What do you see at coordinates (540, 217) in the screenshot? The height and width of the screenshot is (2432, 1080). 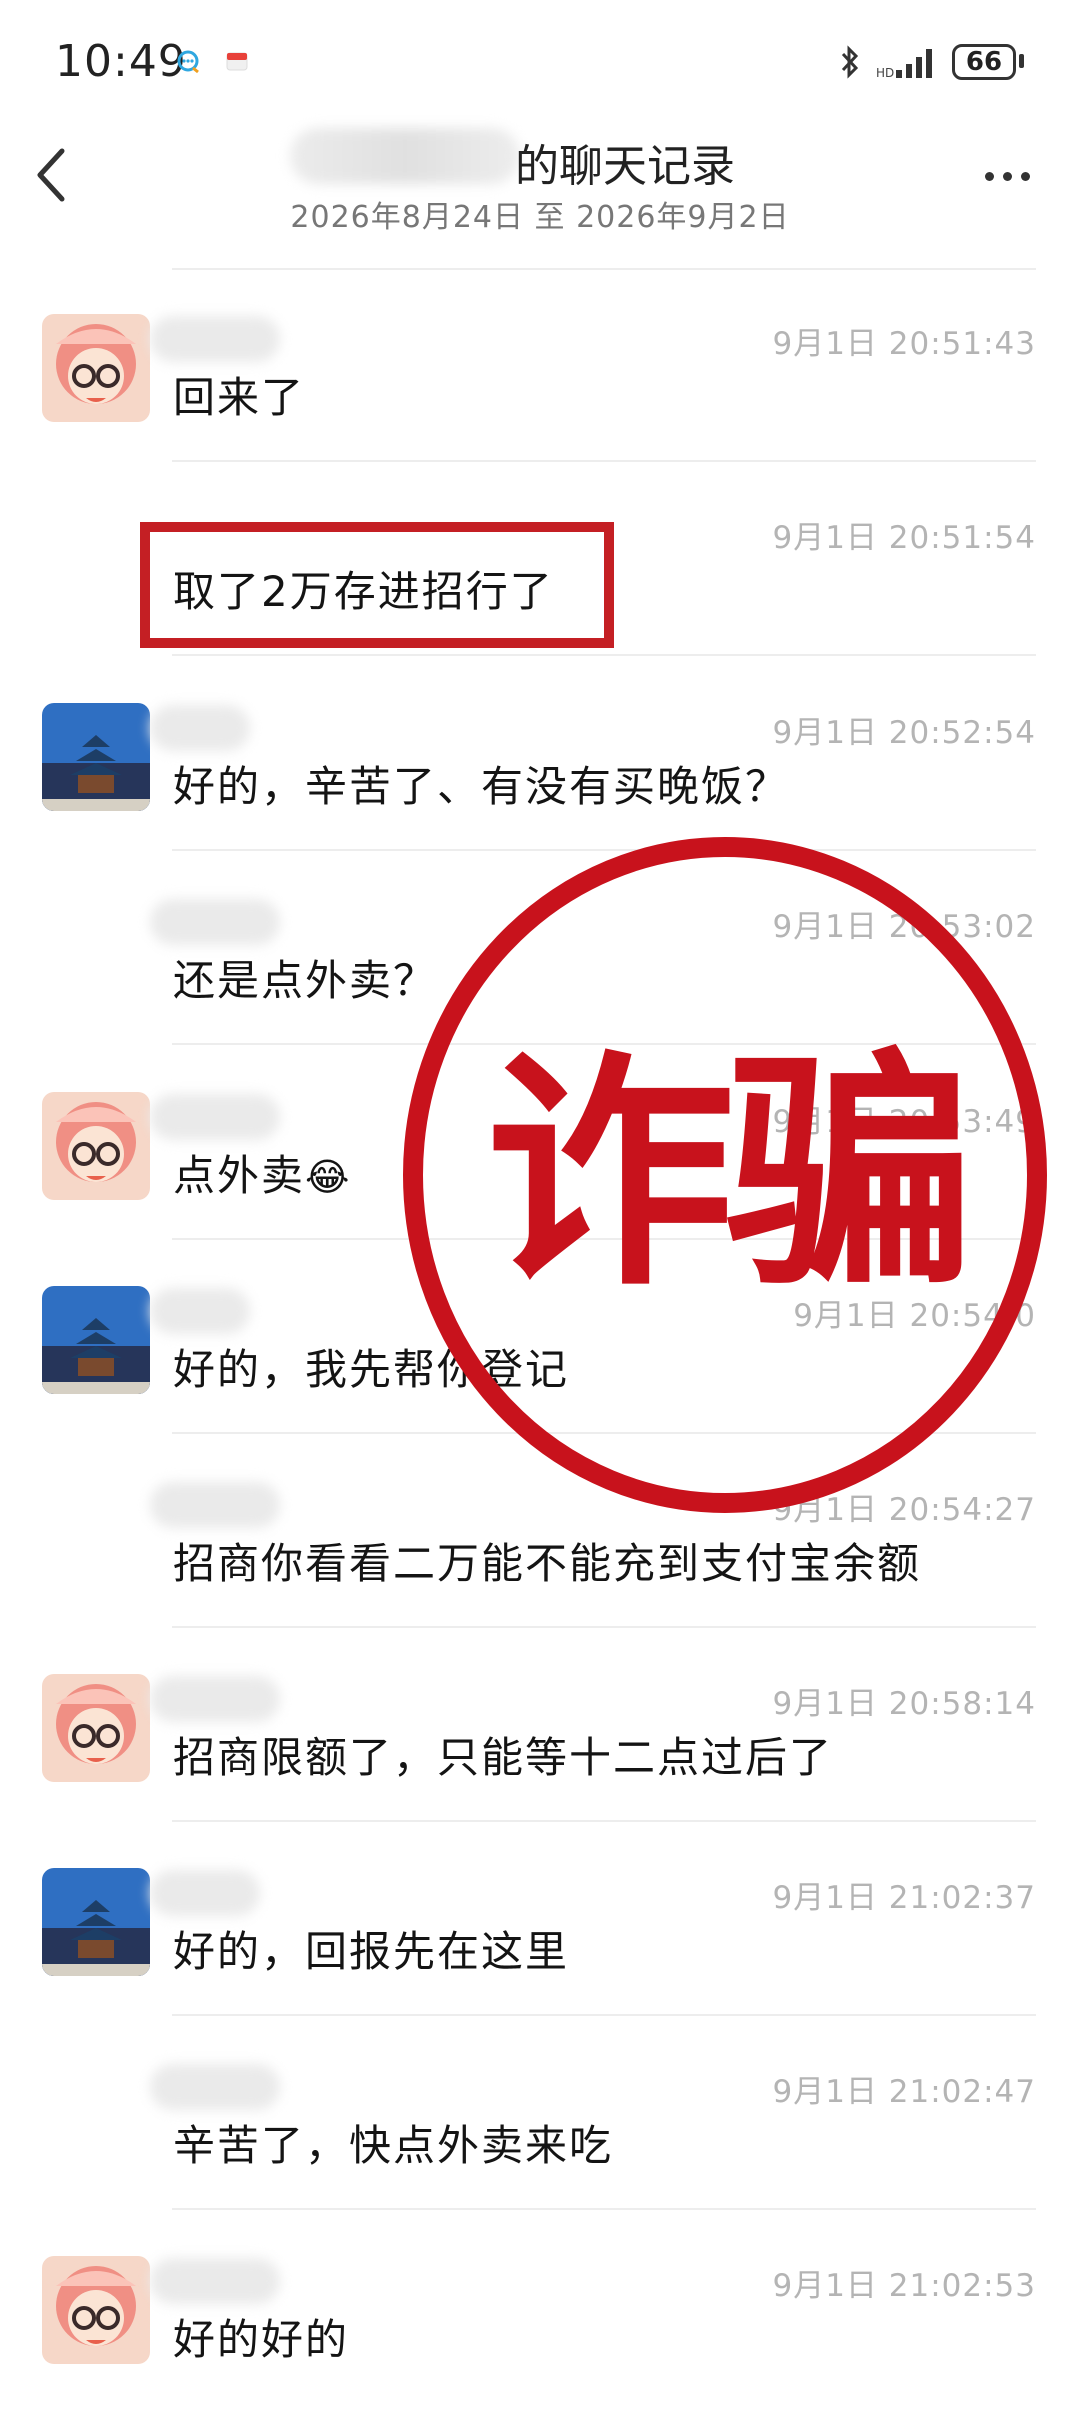 I see `date-range: 2026年8月24日 至 2026年9月2日` at bounding box center [540, 217].